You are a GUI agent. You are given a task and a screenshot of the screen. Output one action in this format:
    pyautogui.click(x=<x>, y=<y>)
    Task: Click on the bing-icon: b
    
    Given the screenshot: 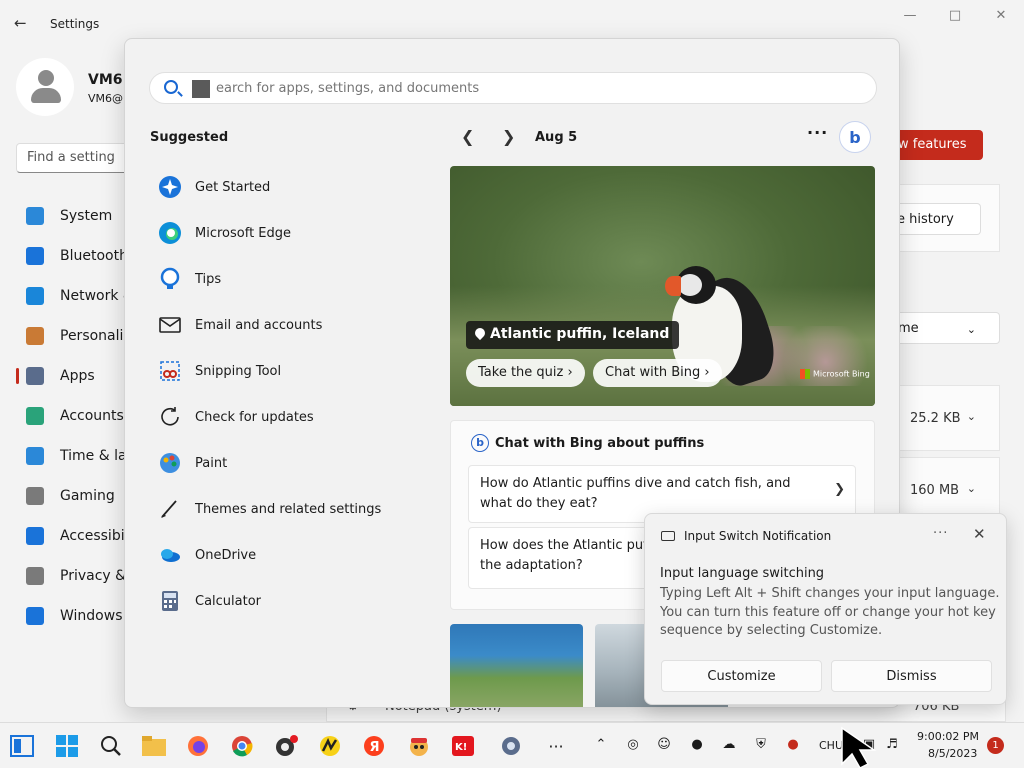 What is the action you would take?
    pyautogui.click(x=855, y=137)
    